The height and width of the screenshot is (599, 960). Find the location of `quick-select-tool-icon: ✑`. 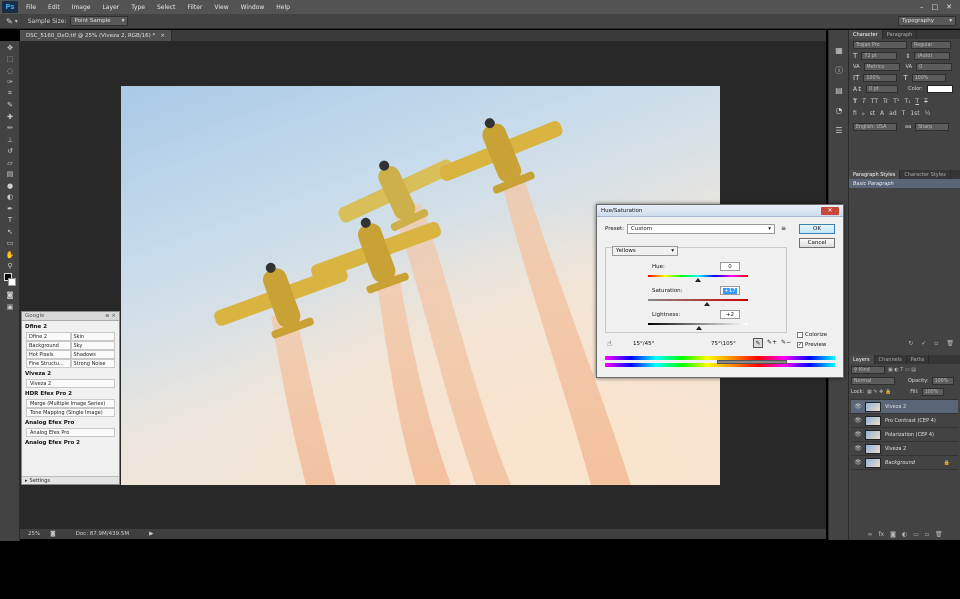

quick-select-tool-icon: ✑ is located at coordinates (10, 82).